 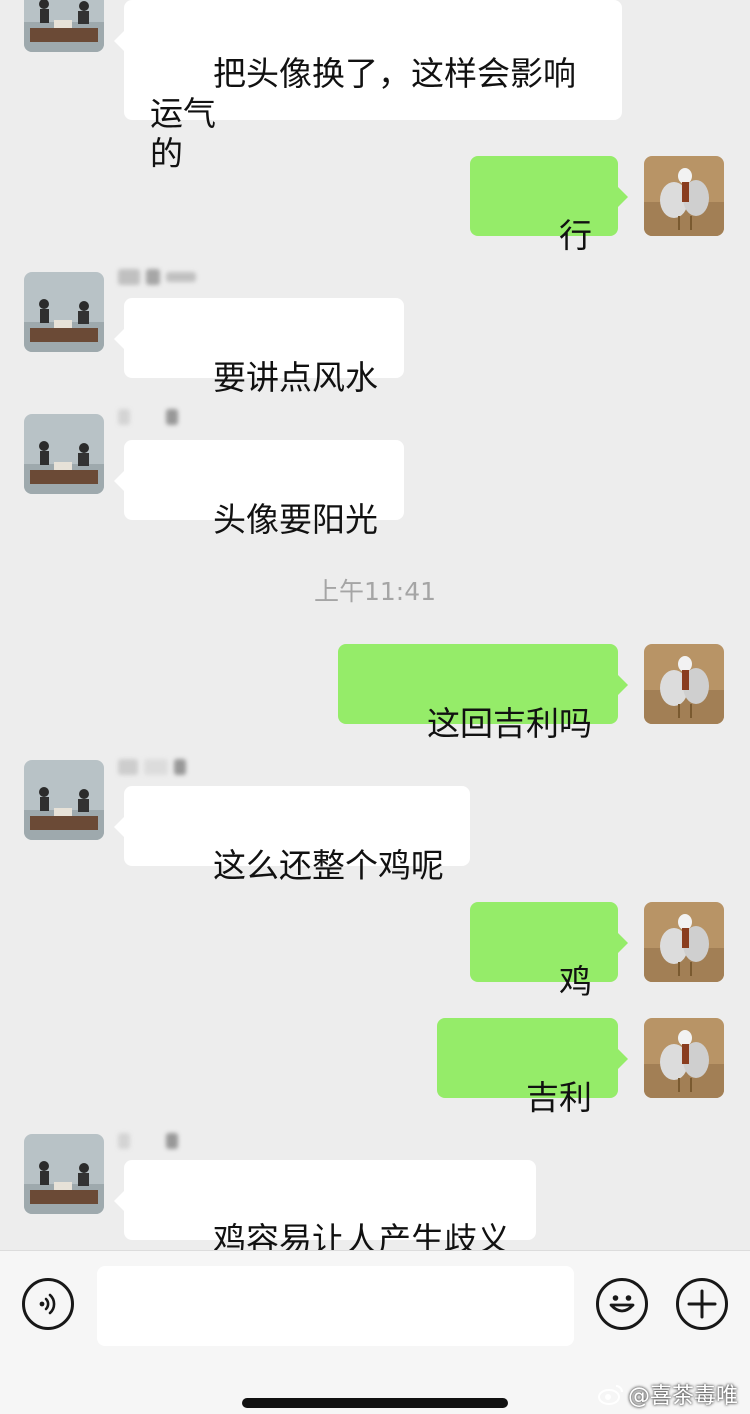 What do you see at coordinates (328, 865) in the screenshot?
I see `message-text: 这么还整个鸡呢` at bounding box center [328, 865].